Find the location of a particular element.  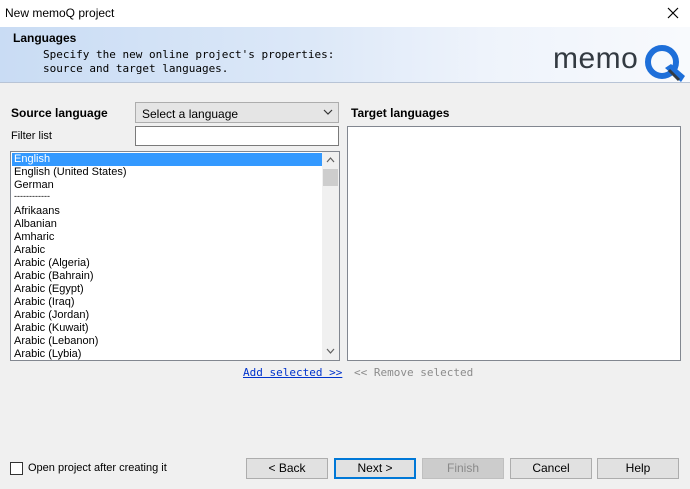

source-list-scrollbar is located at coordinates (330, 256).